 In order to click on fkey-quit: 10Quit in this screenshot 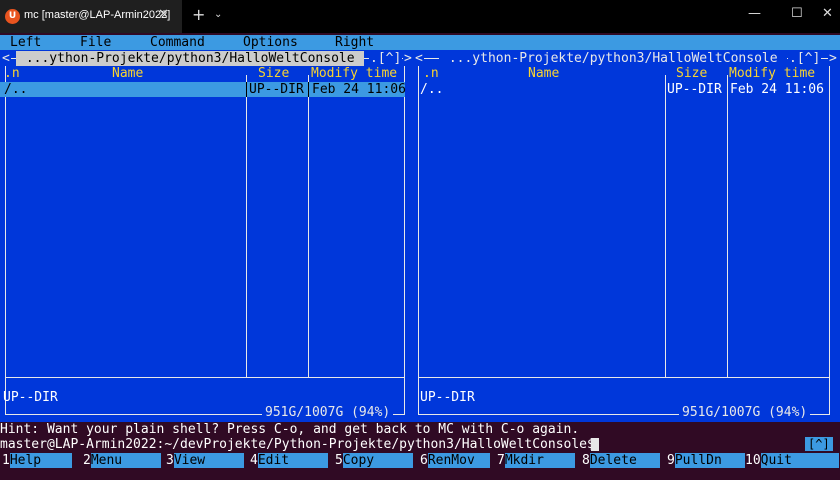, I will do `click(792, 460)`.